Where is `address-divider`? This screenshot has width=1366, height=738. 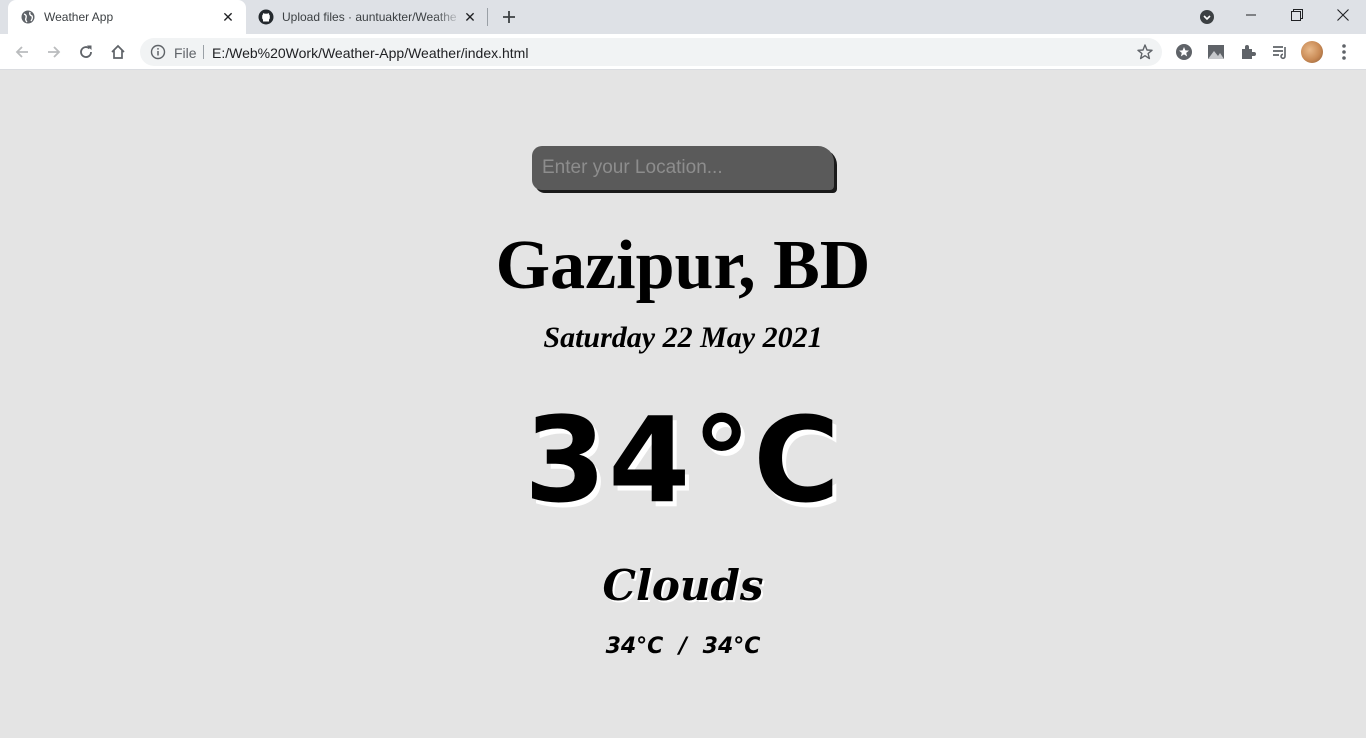 address-divider is located at coordinates (203, 52).